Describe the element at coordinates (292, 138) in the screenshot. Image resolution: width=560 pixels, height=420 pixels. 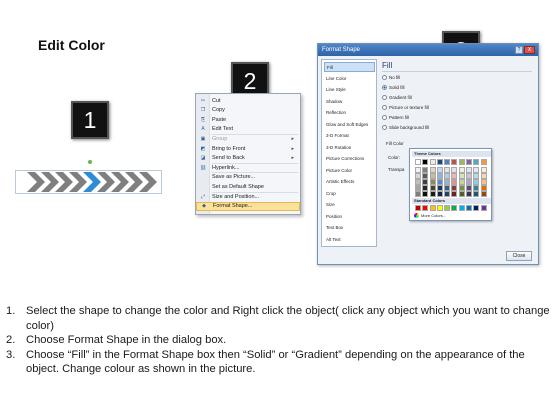
I see `submenu-arrow-icon: ▸` at that location.